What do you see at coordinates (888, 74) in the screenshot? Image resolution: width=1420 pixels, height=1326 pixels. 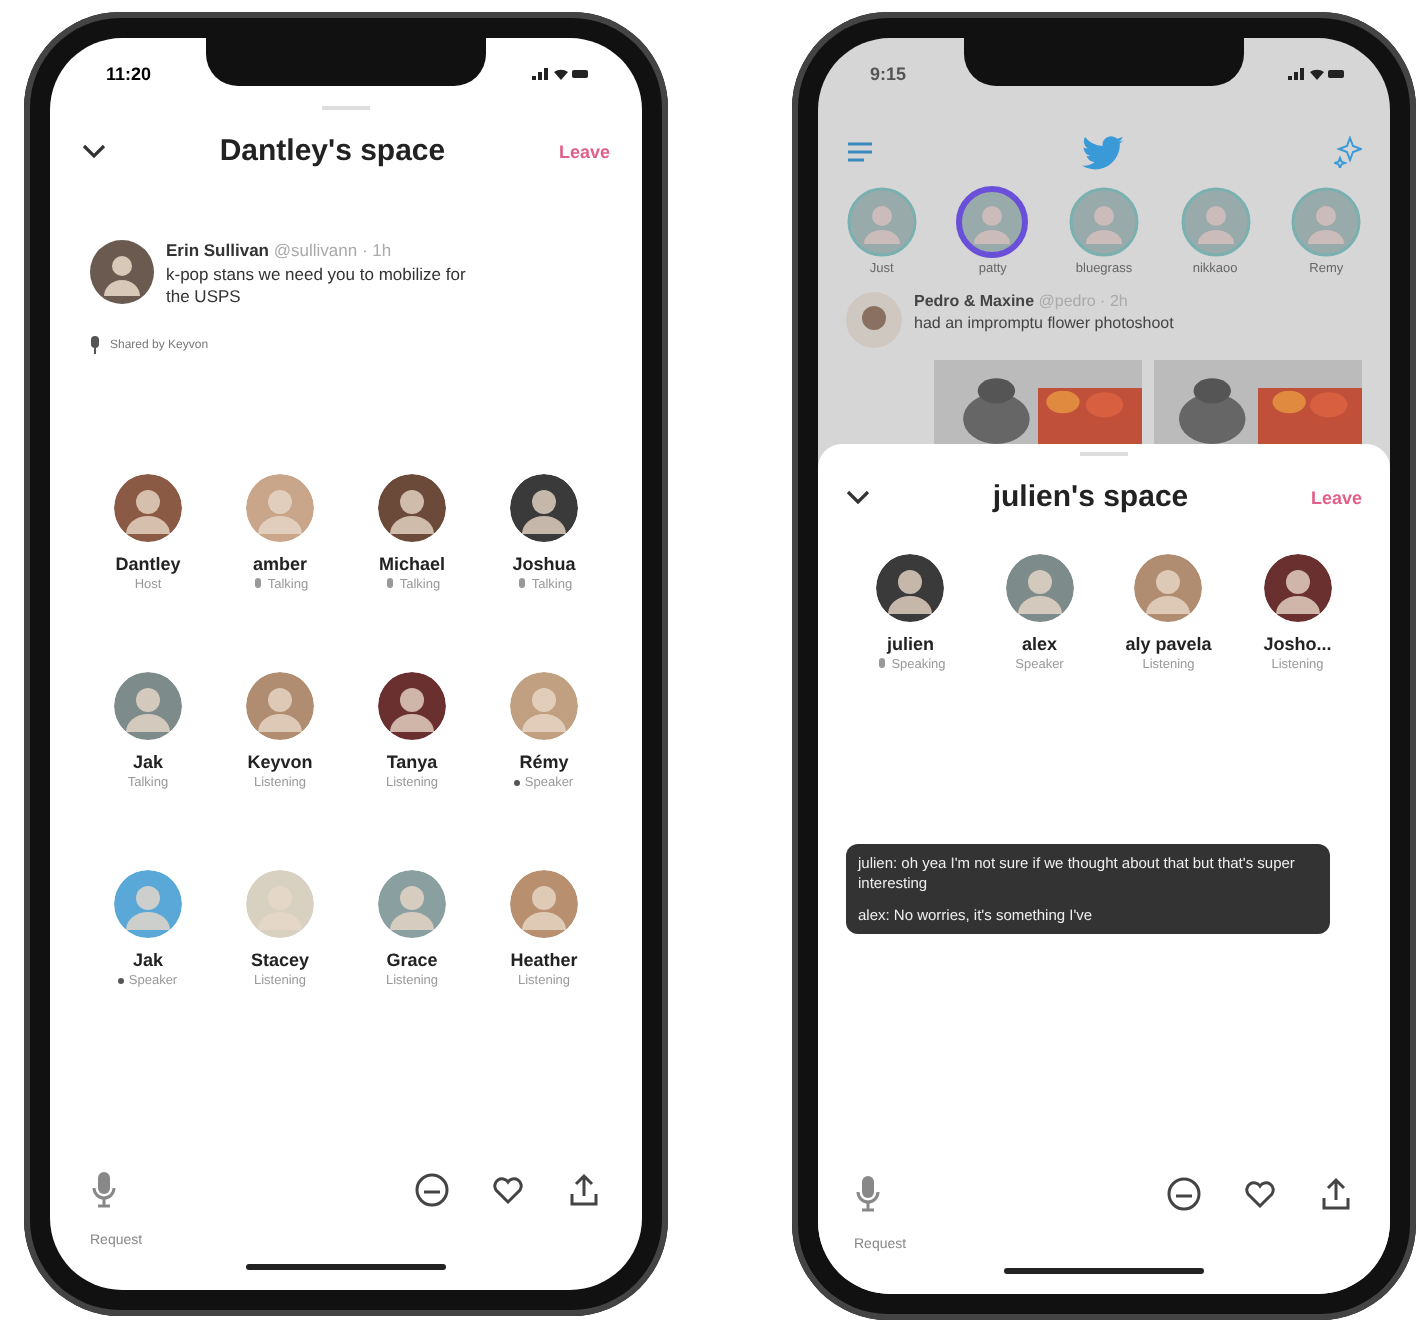 I see `status-time: 9:15` at bounding box center [888, 74].